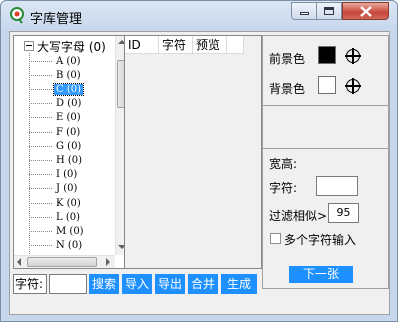  I want to click on tree-item: M (0), so click(57, 231).